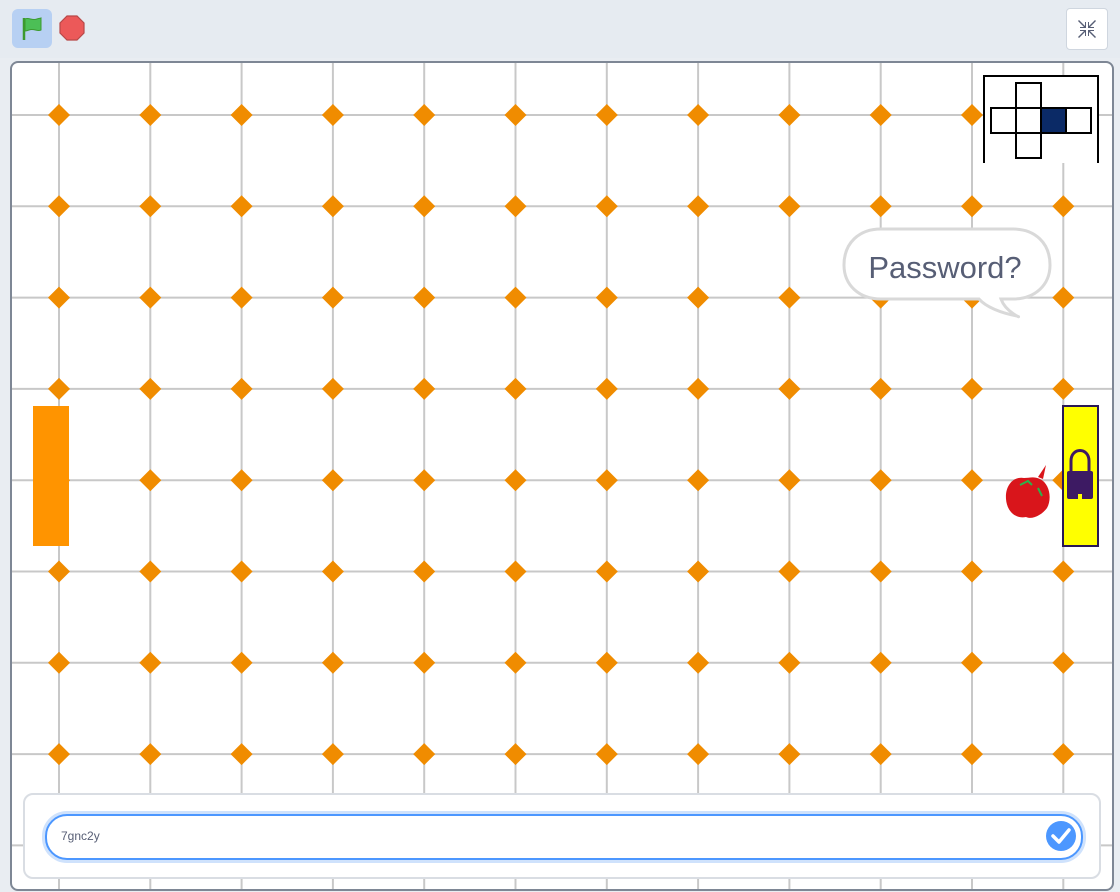 The height and width of the screenshot is (892, 1120). Describe the element at coordinates (32, 28) in the screenshot. I see `green-flag-button` at that location.